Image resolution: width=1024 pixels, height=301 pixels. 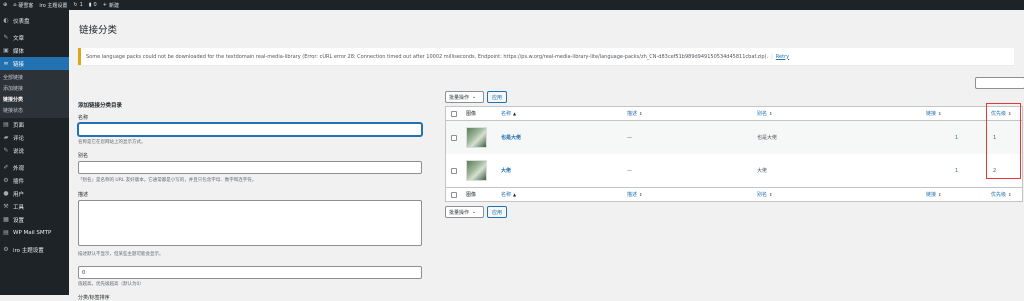 I want to click on category-slug: 也是大佬, so click(x=767, y=138).